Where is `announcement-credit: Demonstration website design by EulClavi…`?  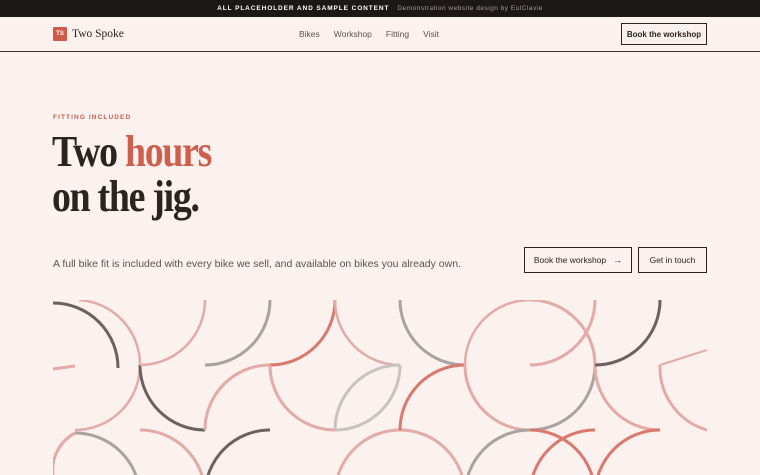
announcement-credit: Demonstration website design by EulClavi… is located at coordinates (470, 8).